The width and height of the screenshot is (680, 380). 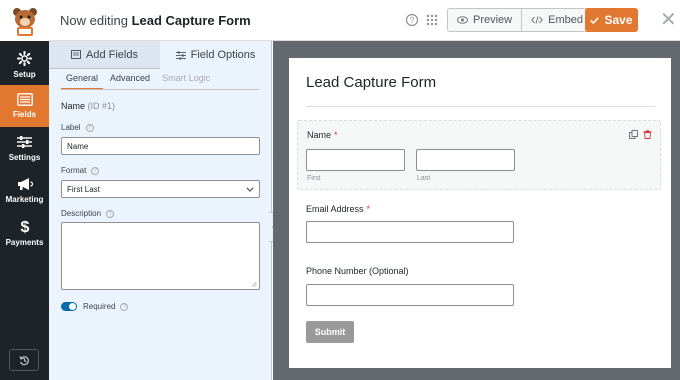 What do you see at coordinates (94, 20) in the screenshot?
I see `editing-prefix: Now editing` at bounding box center [94, 20].